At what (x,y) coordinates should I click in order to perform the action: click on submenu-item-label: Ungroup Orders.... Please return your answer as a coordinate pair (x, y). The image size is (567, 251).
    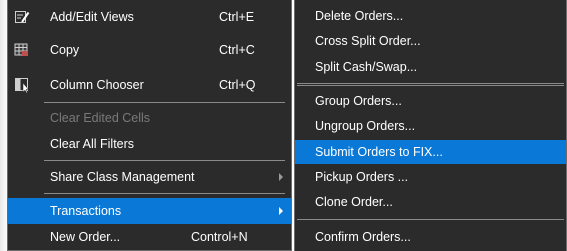
    Looking at the image, I should click on (365, 126).